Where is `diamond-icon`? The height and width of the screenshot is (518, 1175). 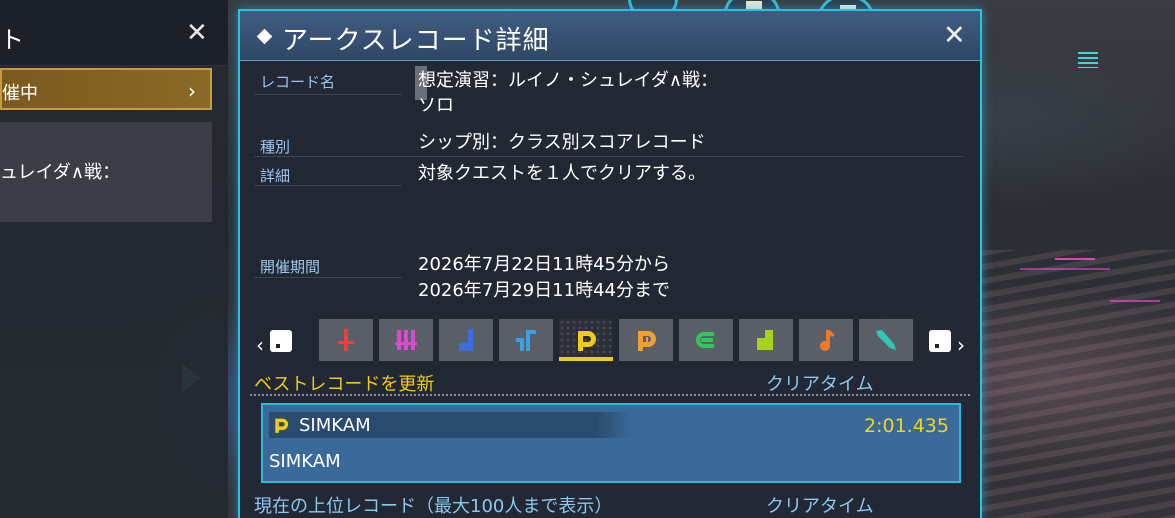
diamond-icon is located at coordinates (264, 36).